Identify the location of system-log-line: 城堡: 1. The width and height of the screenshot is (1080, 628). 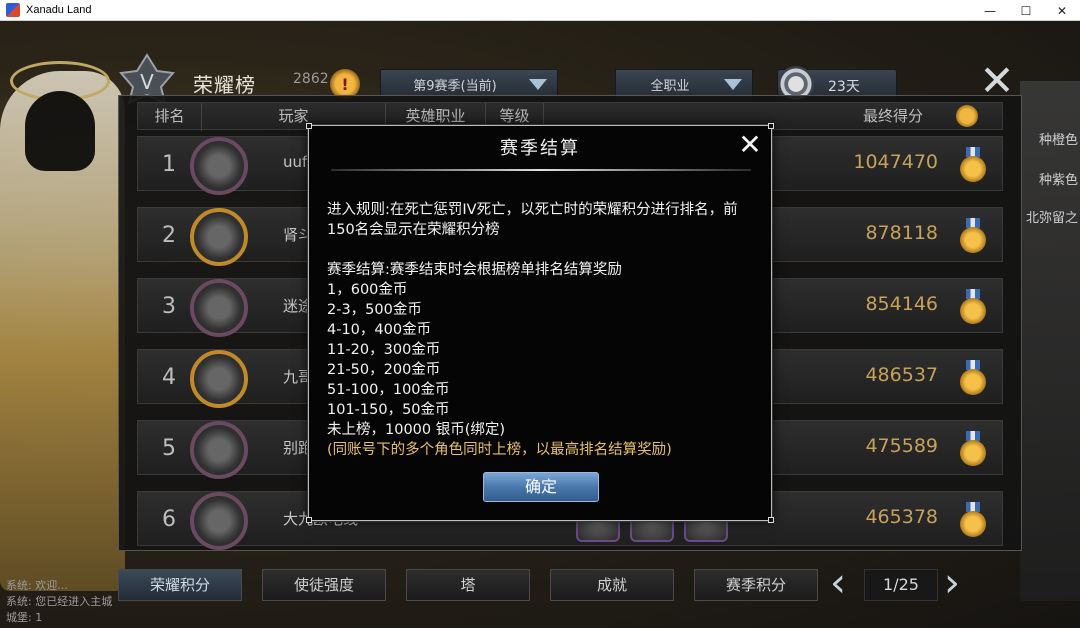
(24, 617).